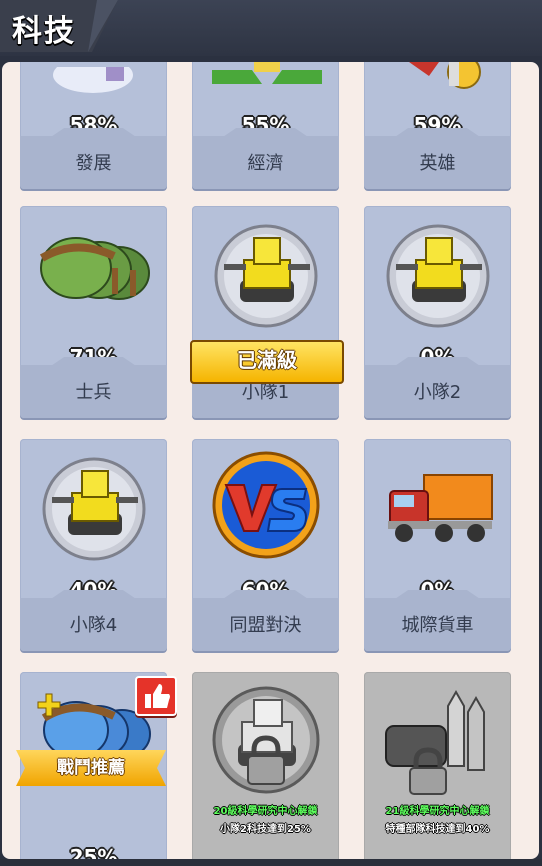 Image resolution: width=542 pixels, height=866 pixels. I want to click on tech-card-alliance-duel: 60% 同盟對決, so click(265, 545).